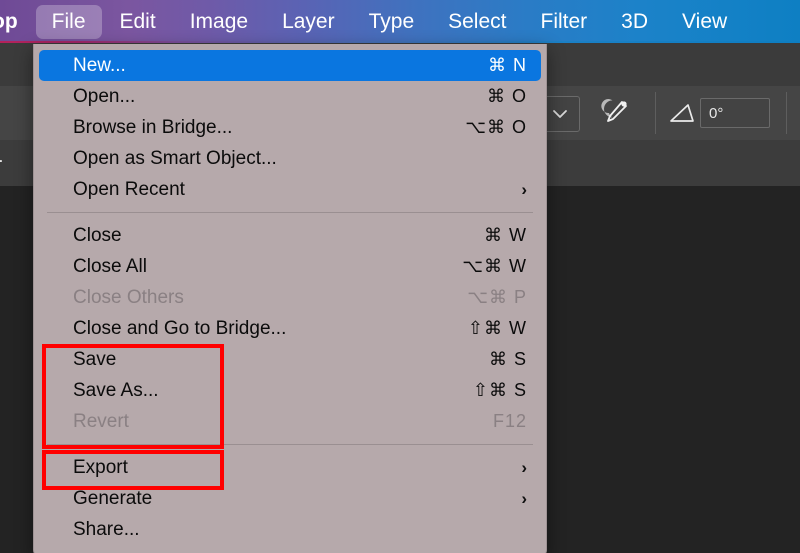  What do you see at coordinates (290, 359) in the screenshot?
I see `menu-item-save: Save ⌘ S` at bounding box center [290, 359].